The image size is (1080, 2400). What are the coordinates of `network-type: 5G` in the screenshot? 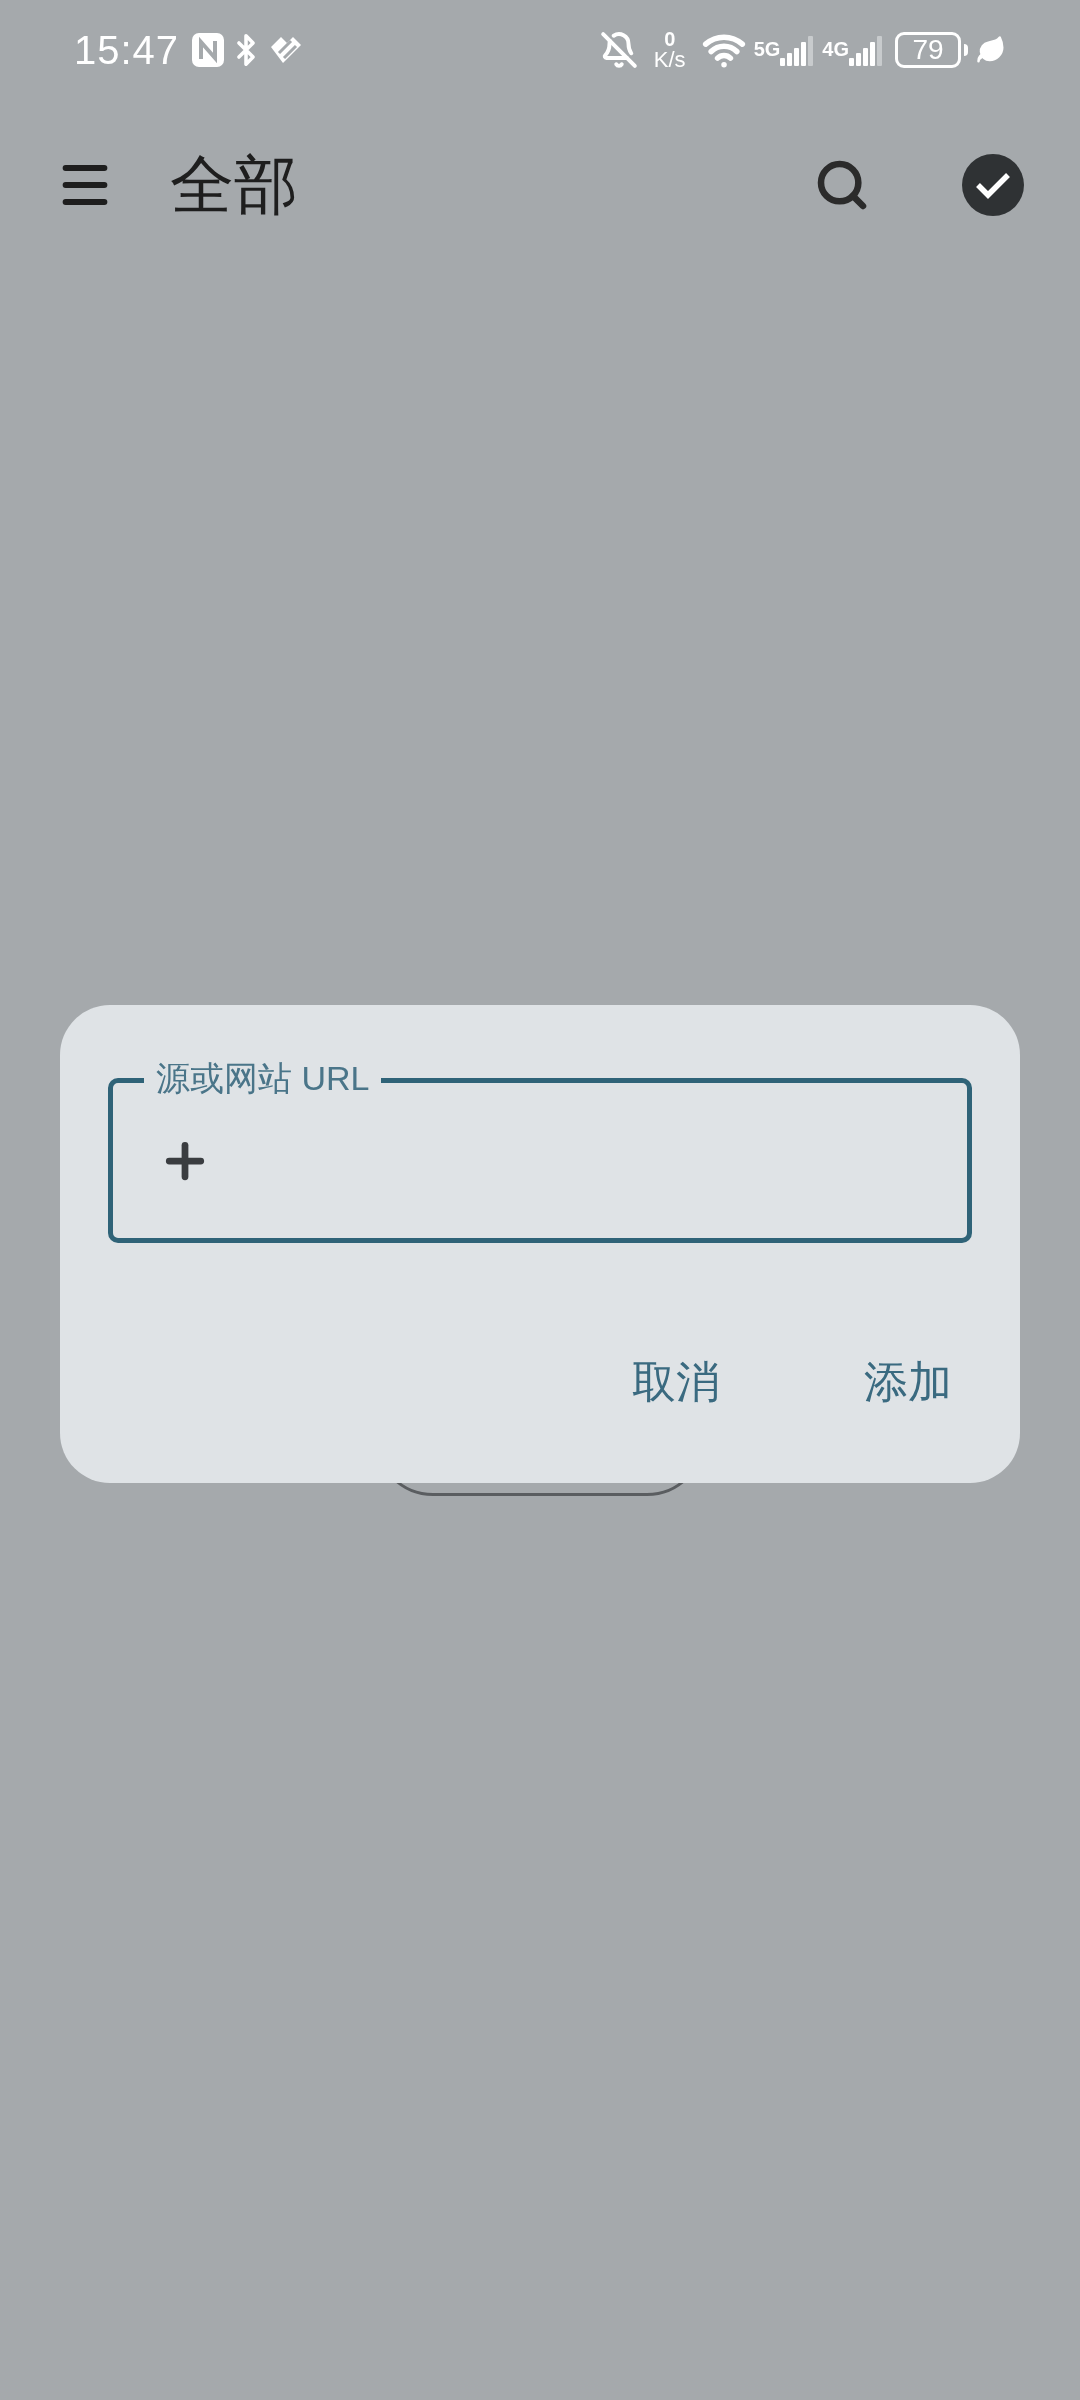 It's located at (767, 49).